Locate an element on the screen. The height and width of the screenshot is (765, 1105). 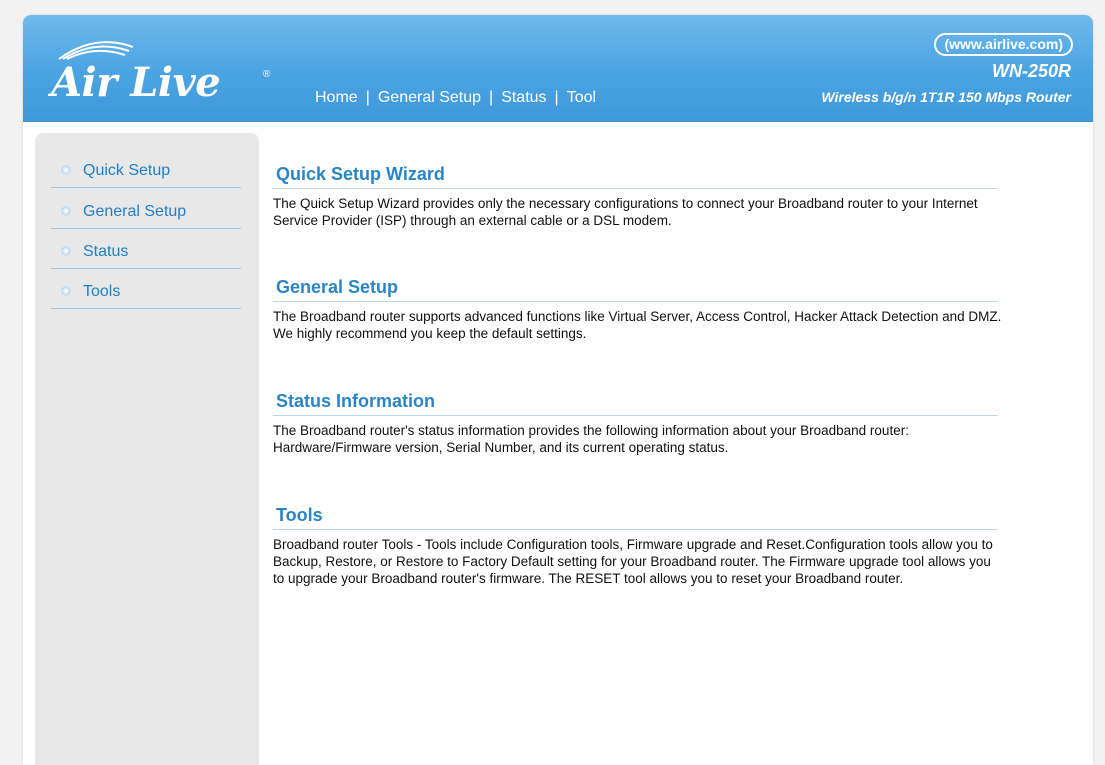
airlive-logo: Air Live ® is located at coordinates (166, 72).